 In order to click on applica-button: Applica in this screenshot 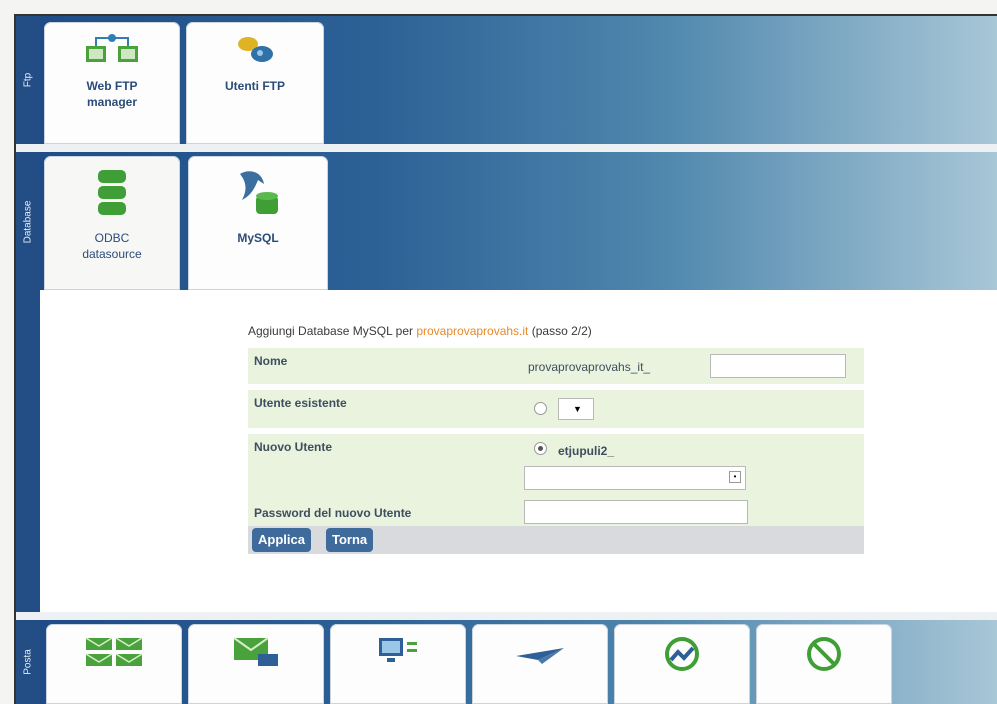, I will do `click(281, 540)`.